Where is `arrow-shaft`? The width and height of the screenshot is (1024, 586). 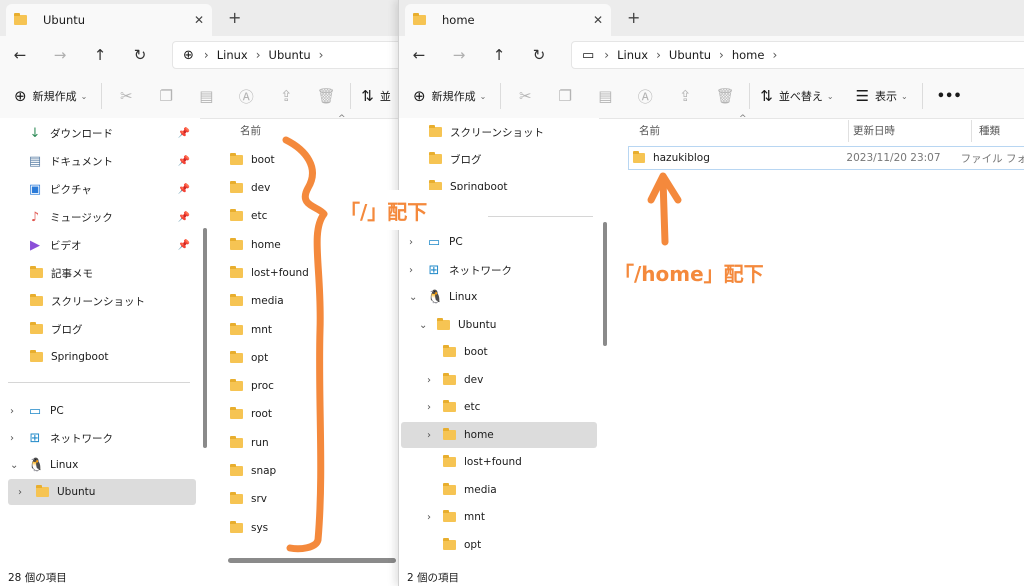 arrow-shaft is located at coordinates (664, 211).